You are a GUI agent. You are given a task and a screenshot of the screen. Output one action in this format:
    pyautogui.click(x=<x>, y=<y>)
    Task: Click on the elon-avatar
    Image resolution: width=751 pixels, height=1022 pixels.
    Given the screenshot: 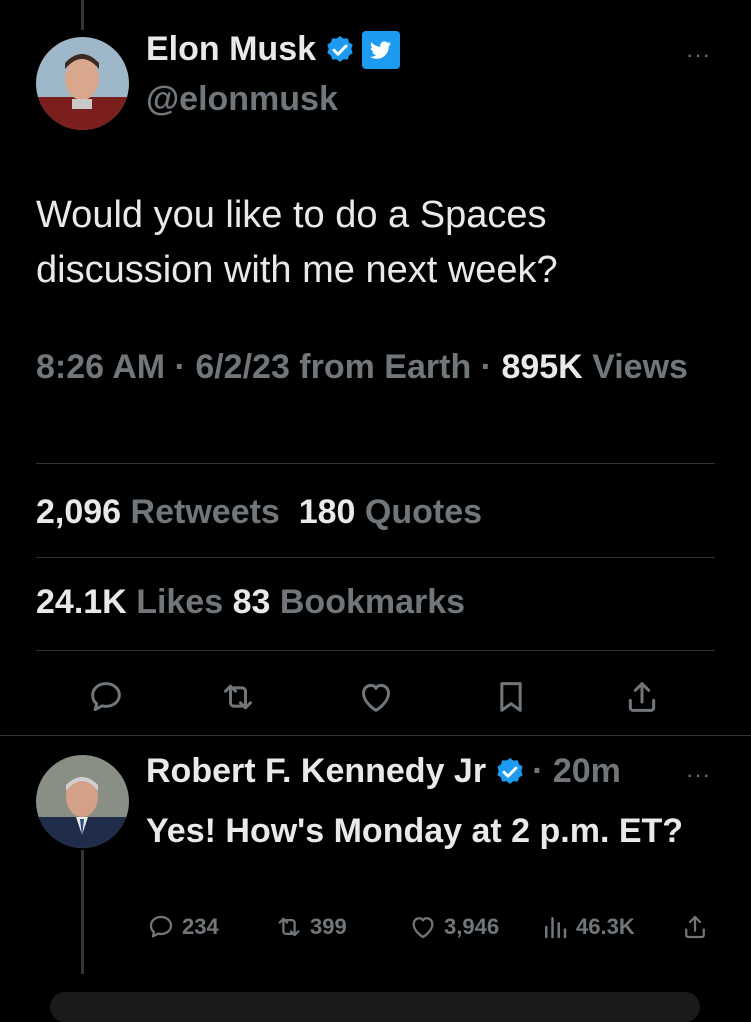 What is the action you would take?
    pyautogui.click(x=82, y=83)
    